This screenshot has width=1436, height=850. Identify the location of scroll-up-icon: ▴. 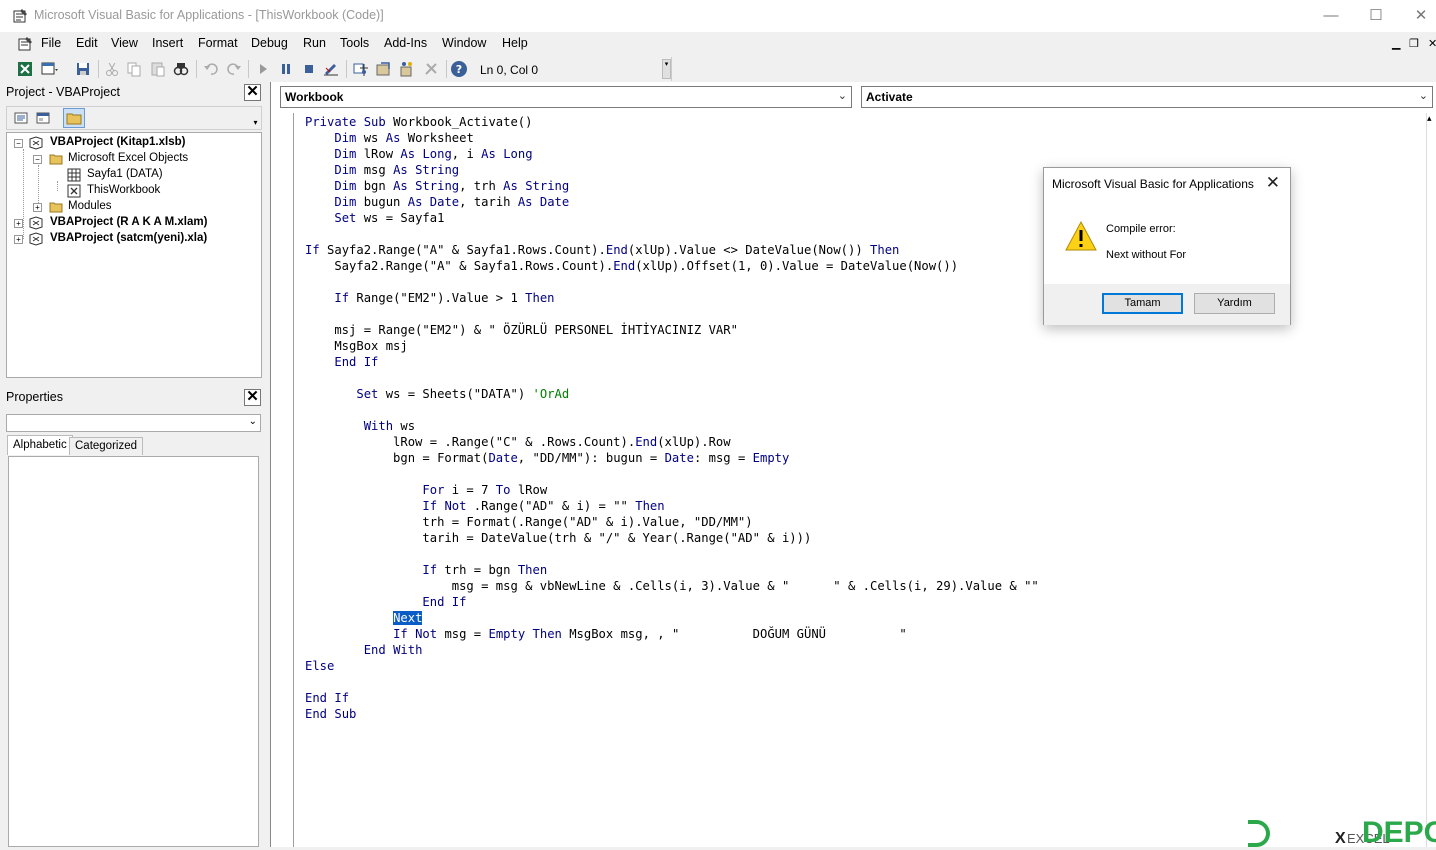
(1429, 118).